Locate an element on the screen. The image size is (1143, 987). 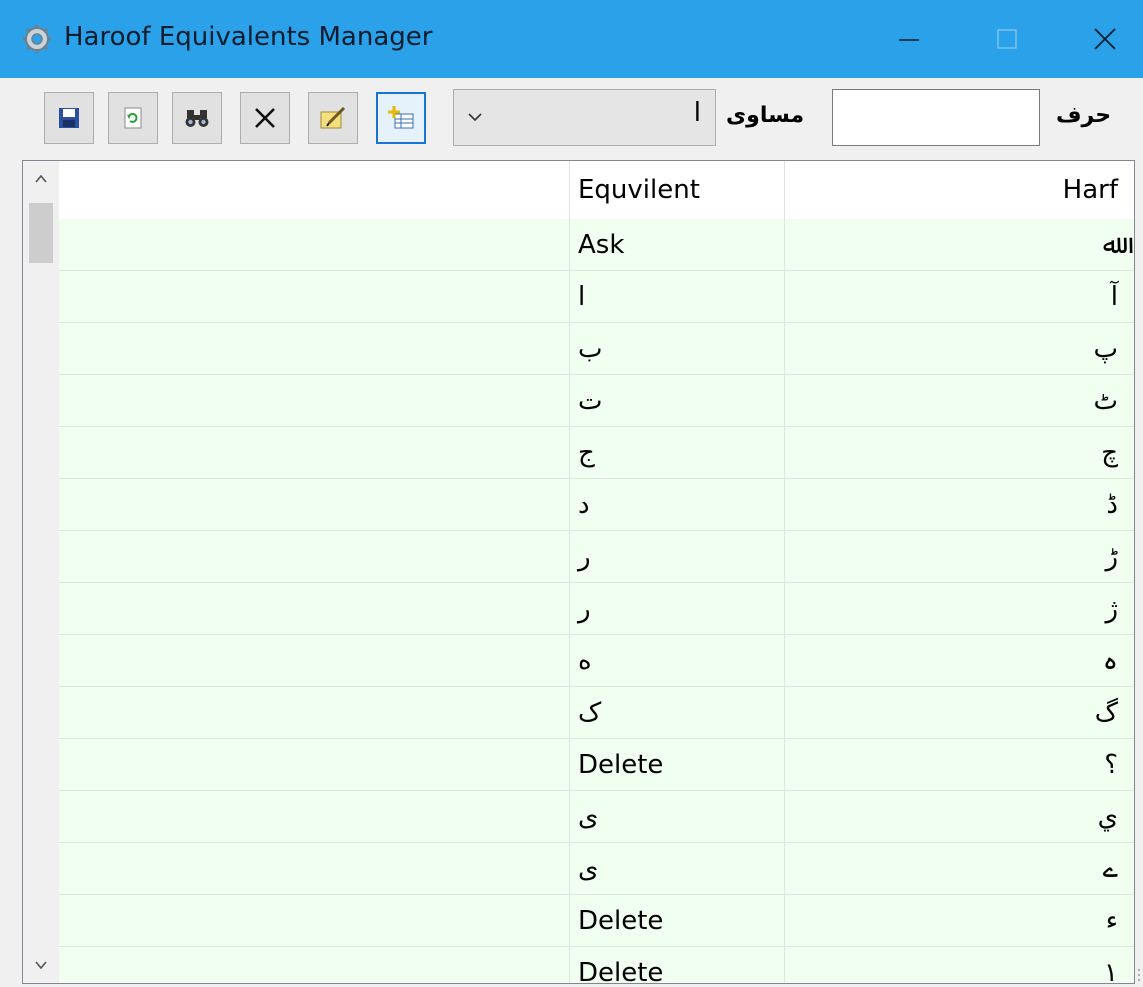
harf-cell: گ is located at coordinates (959, 713).